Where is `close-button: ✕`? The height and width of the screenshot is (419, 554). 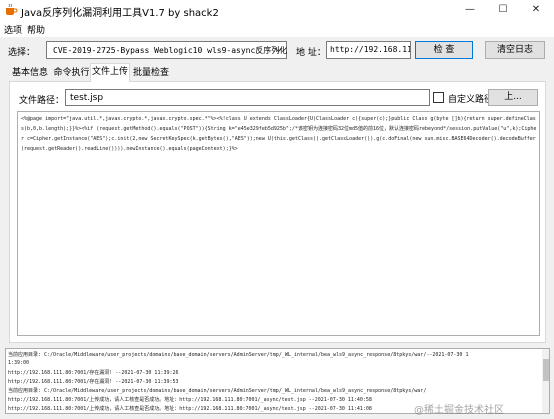
close-button: ✕ is located at coordinates (536, 10).